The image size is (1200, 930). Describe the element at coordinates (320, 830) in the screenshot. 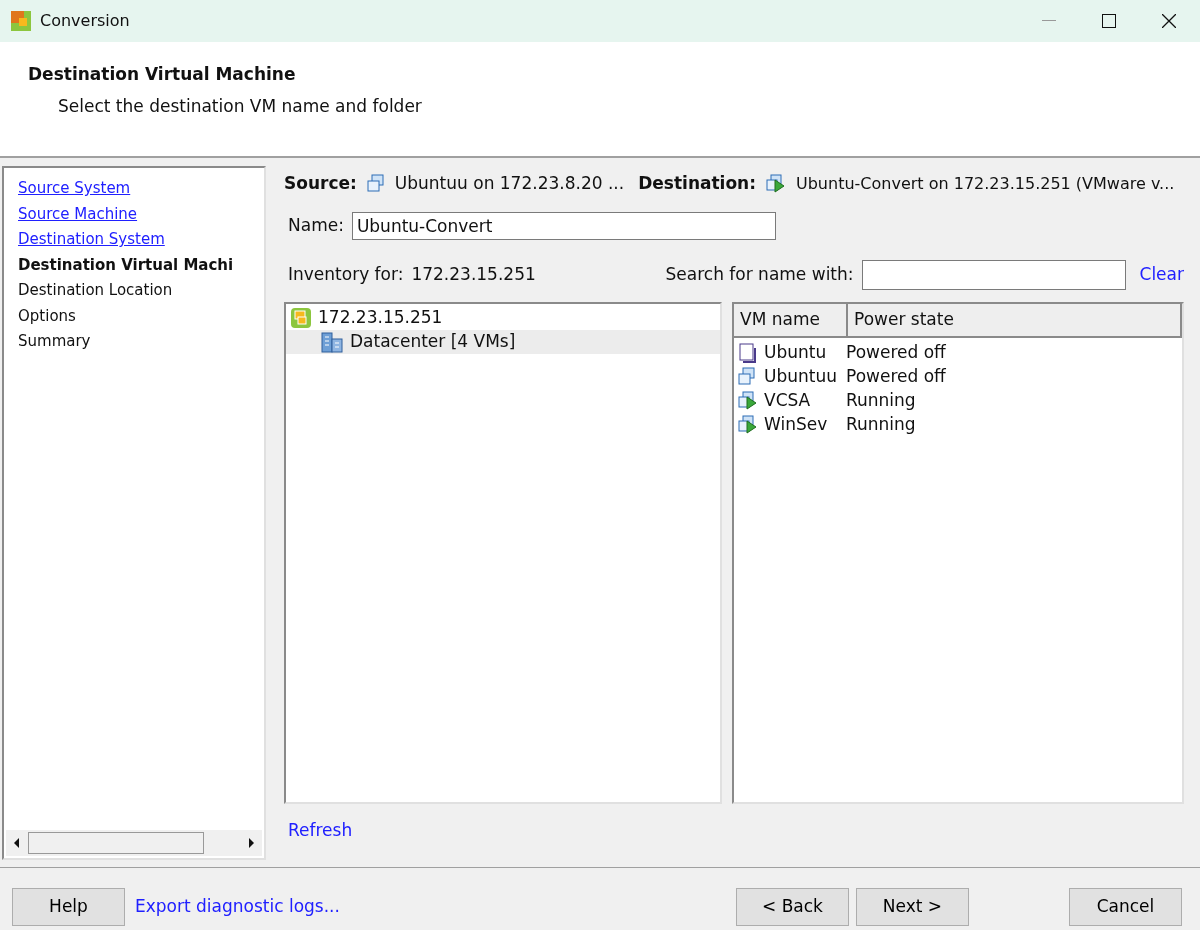

I see `refresh-link: Refresh` at that location.